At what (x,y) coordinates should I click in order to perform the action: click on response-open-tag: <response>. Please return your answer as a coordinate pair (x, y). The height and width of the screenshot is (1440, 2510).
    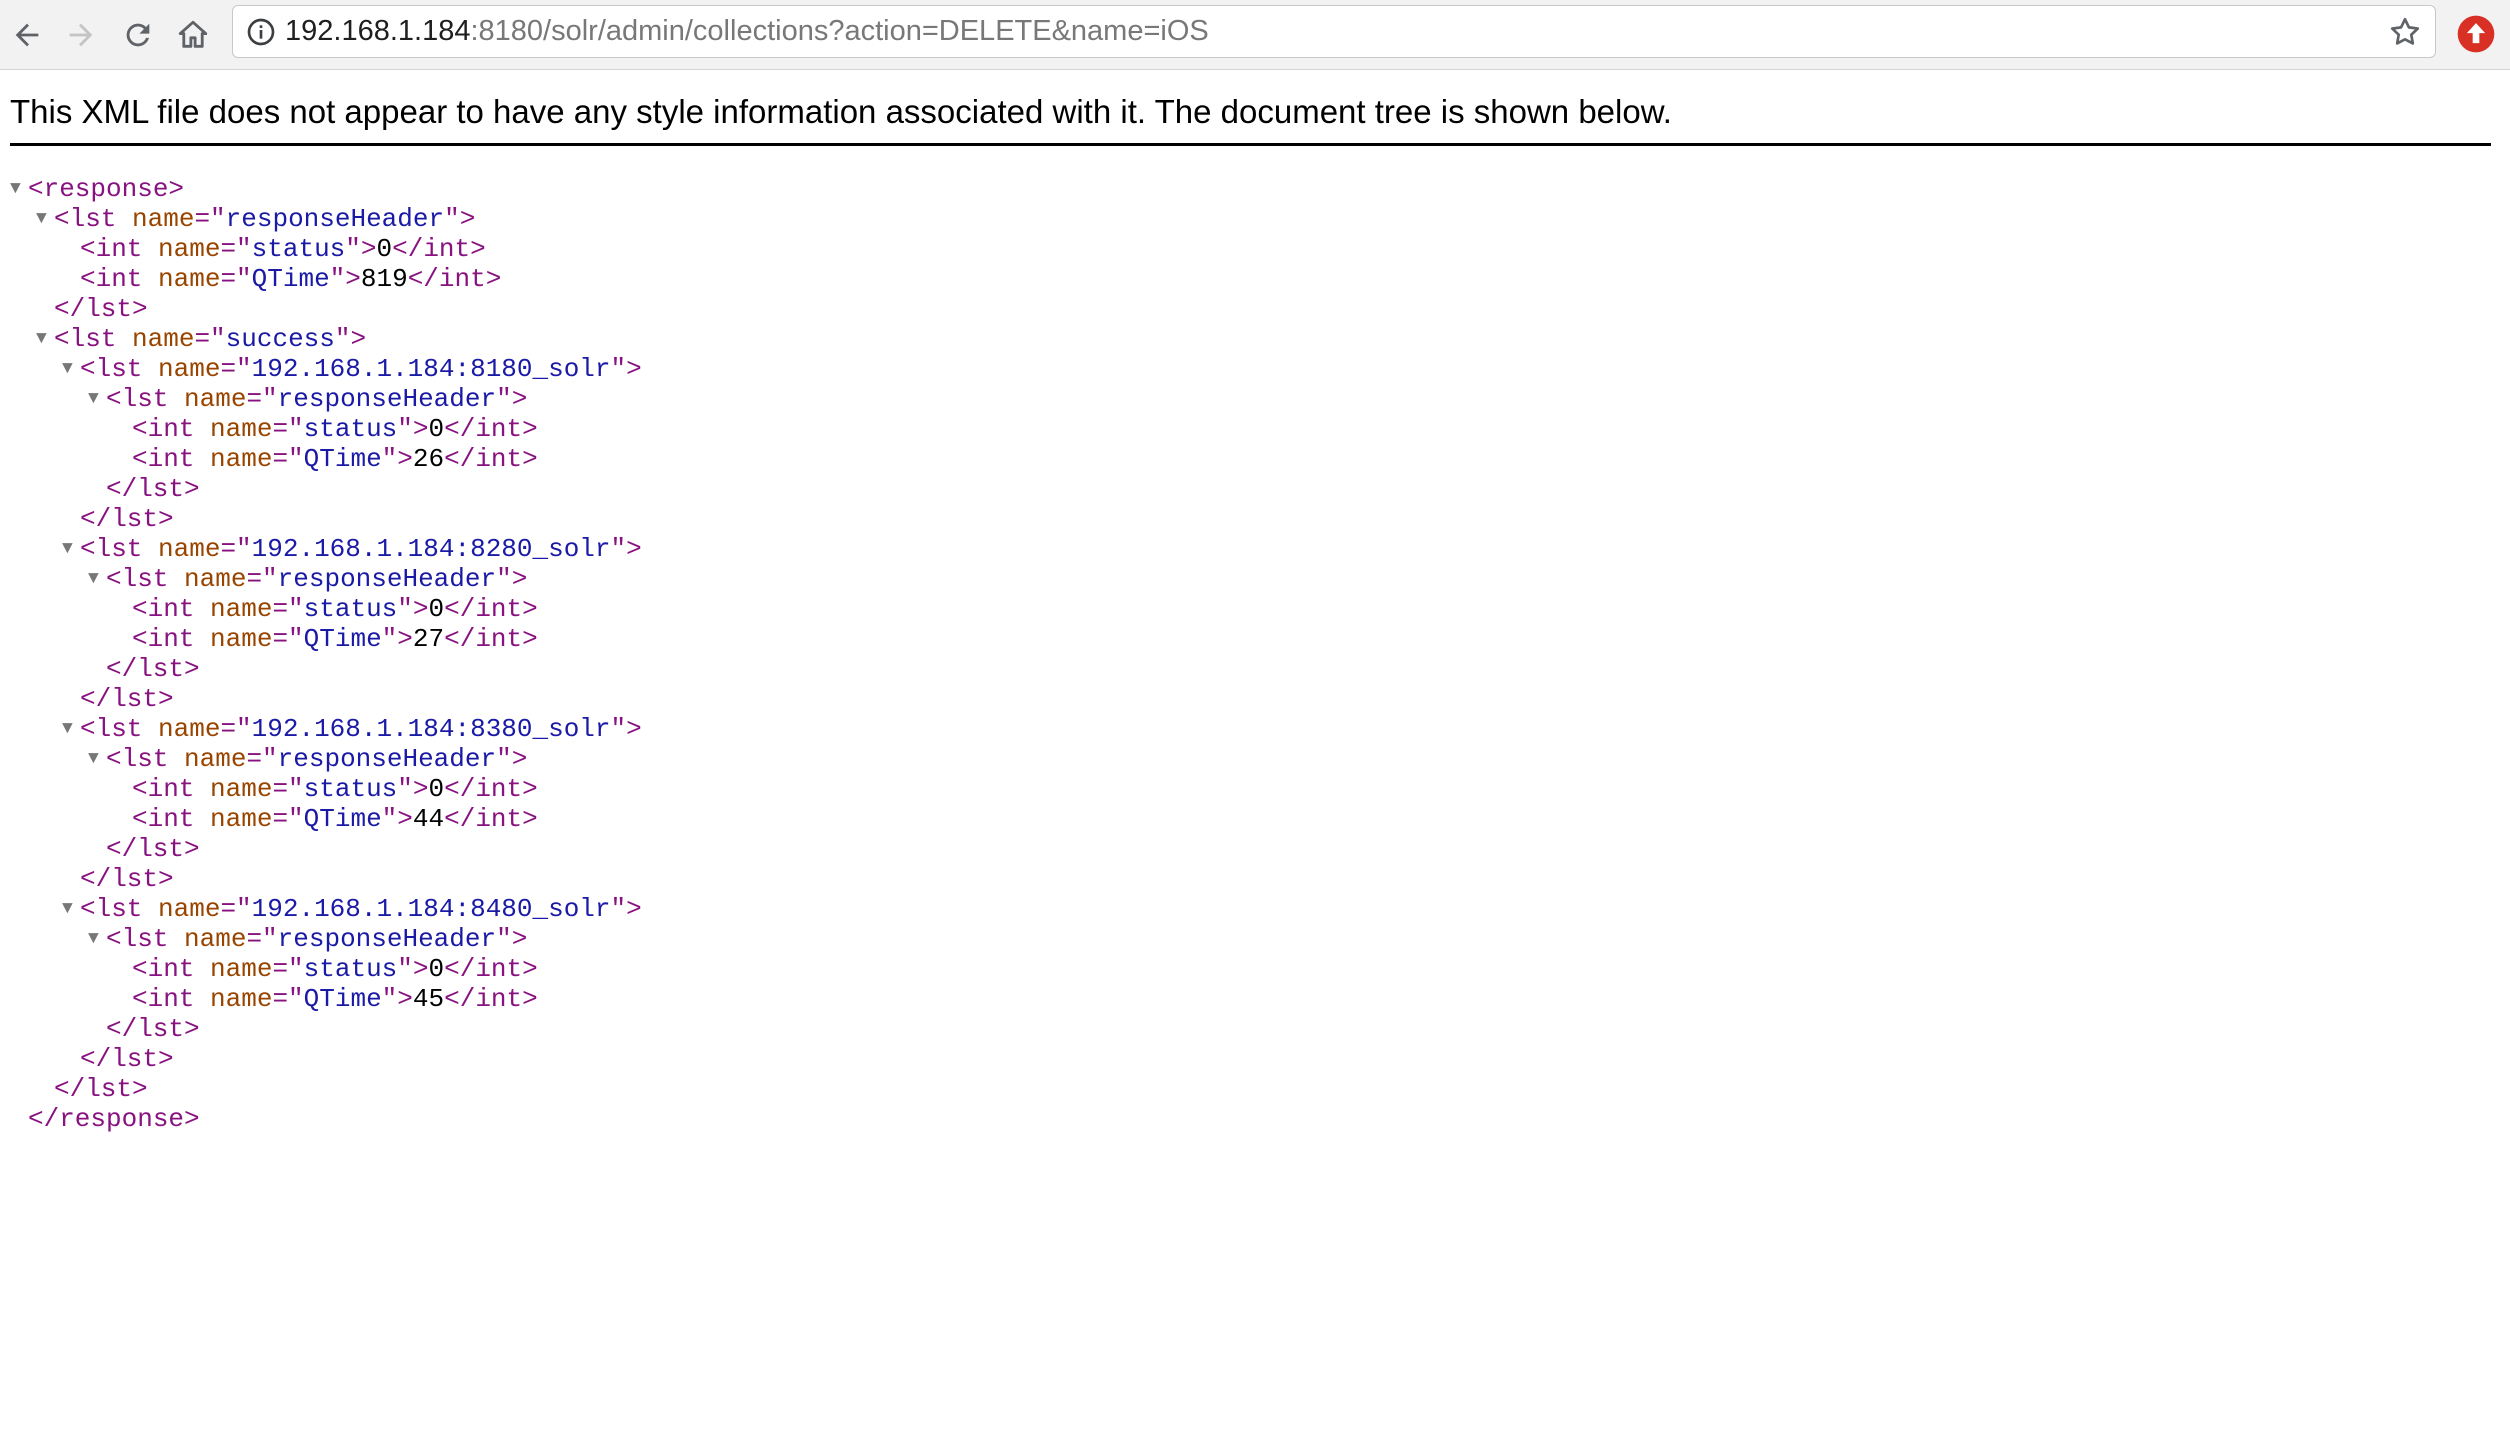
    Looking at the image, I should click on (106, 189).